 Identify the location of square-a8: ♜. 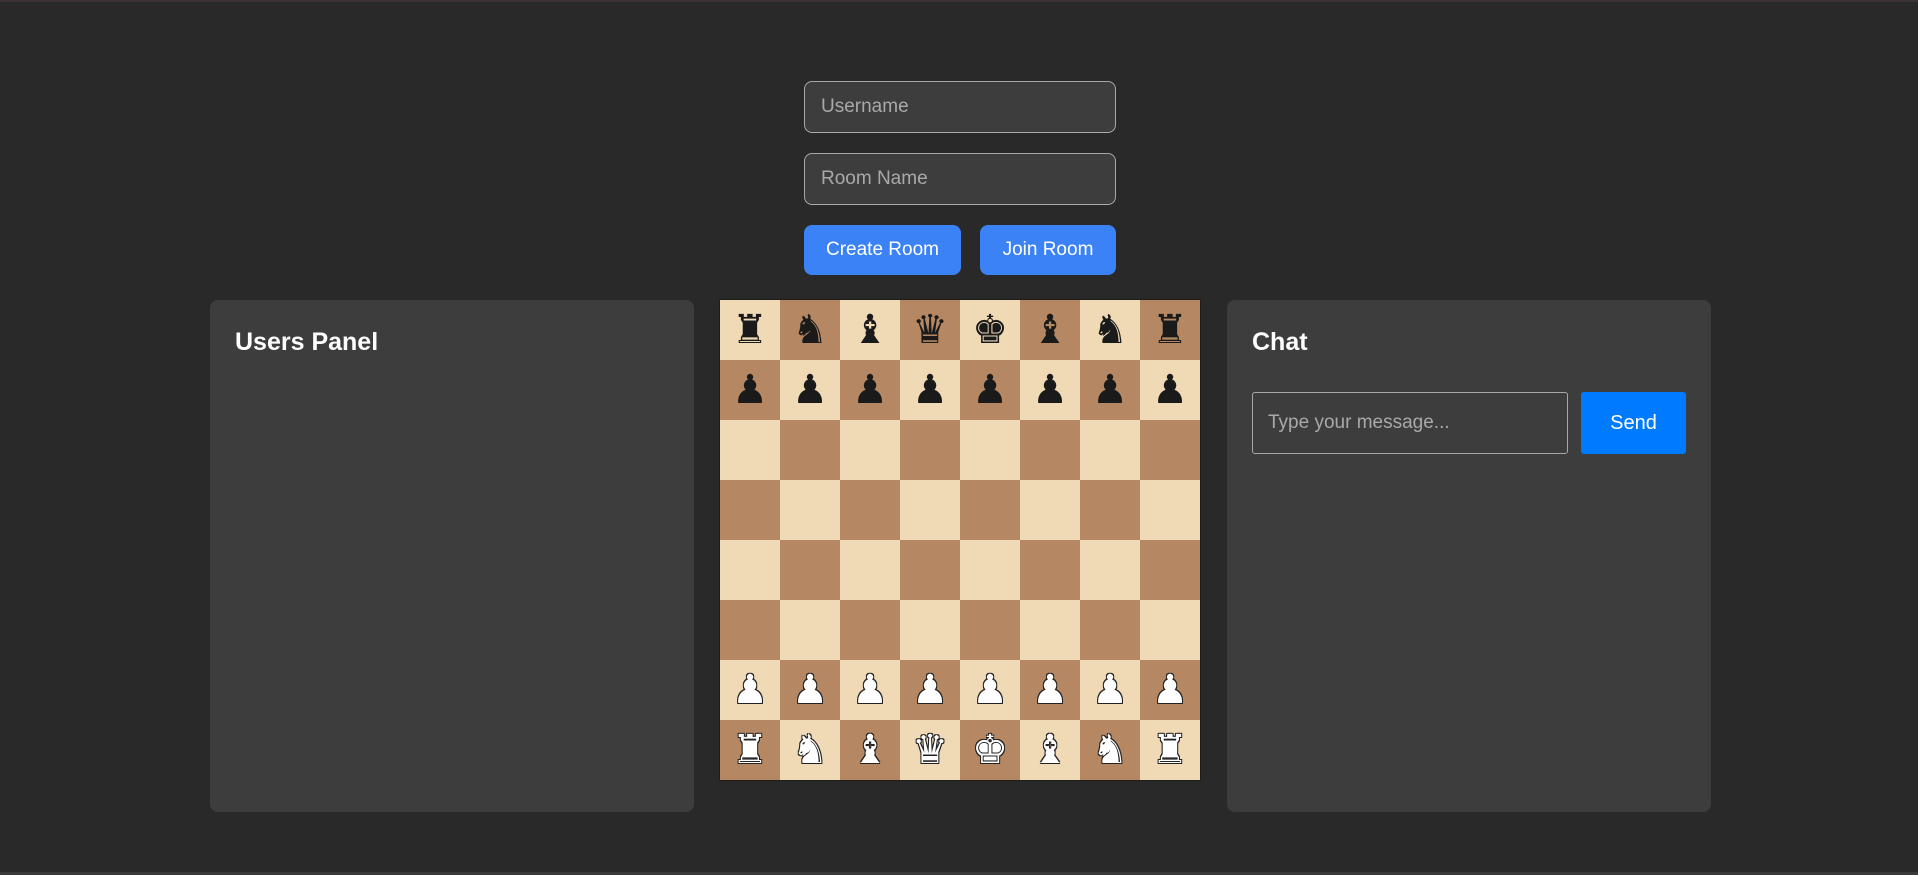
(750, 330).